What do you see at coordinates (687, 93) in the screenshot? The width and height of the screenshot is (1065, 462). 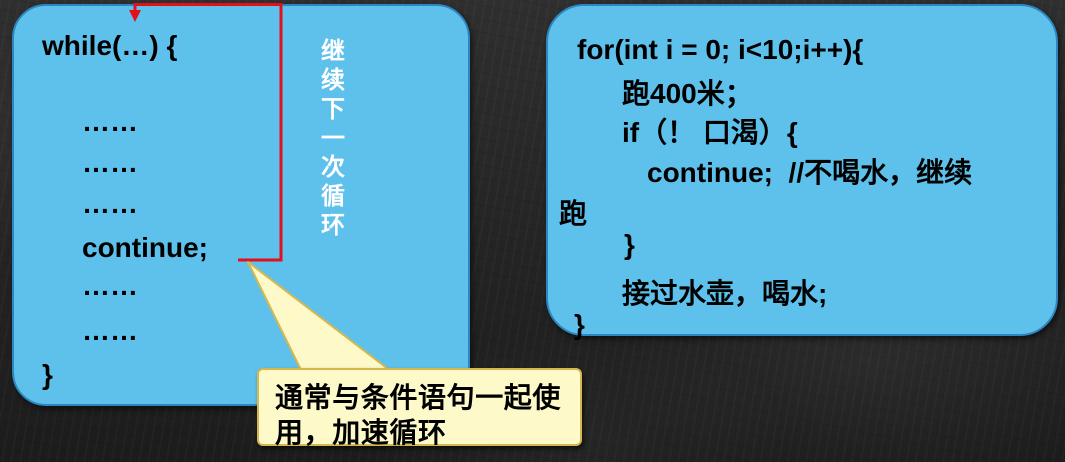 I see `run-400m-line: 跑400米；` at bounding box center [687, 93].